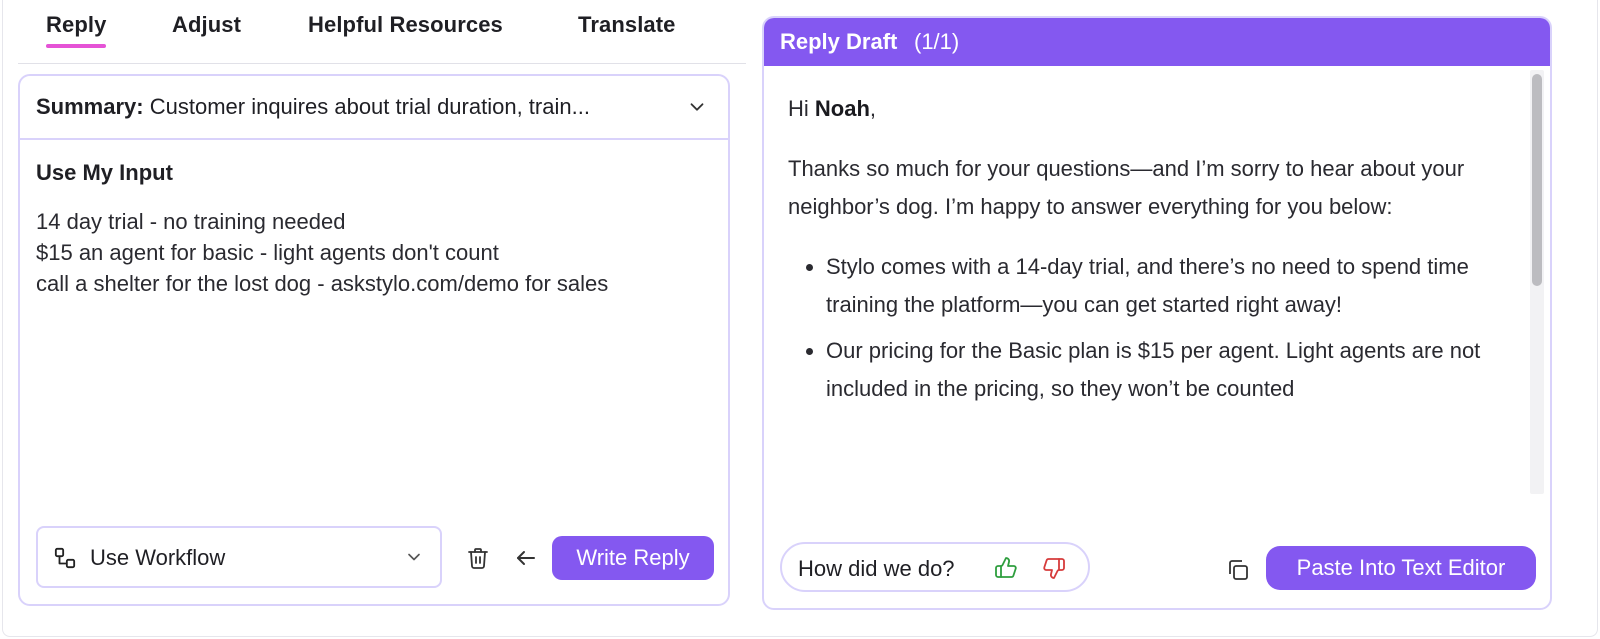  I want to click on thumbs-down-icon, so click(1054, 568).